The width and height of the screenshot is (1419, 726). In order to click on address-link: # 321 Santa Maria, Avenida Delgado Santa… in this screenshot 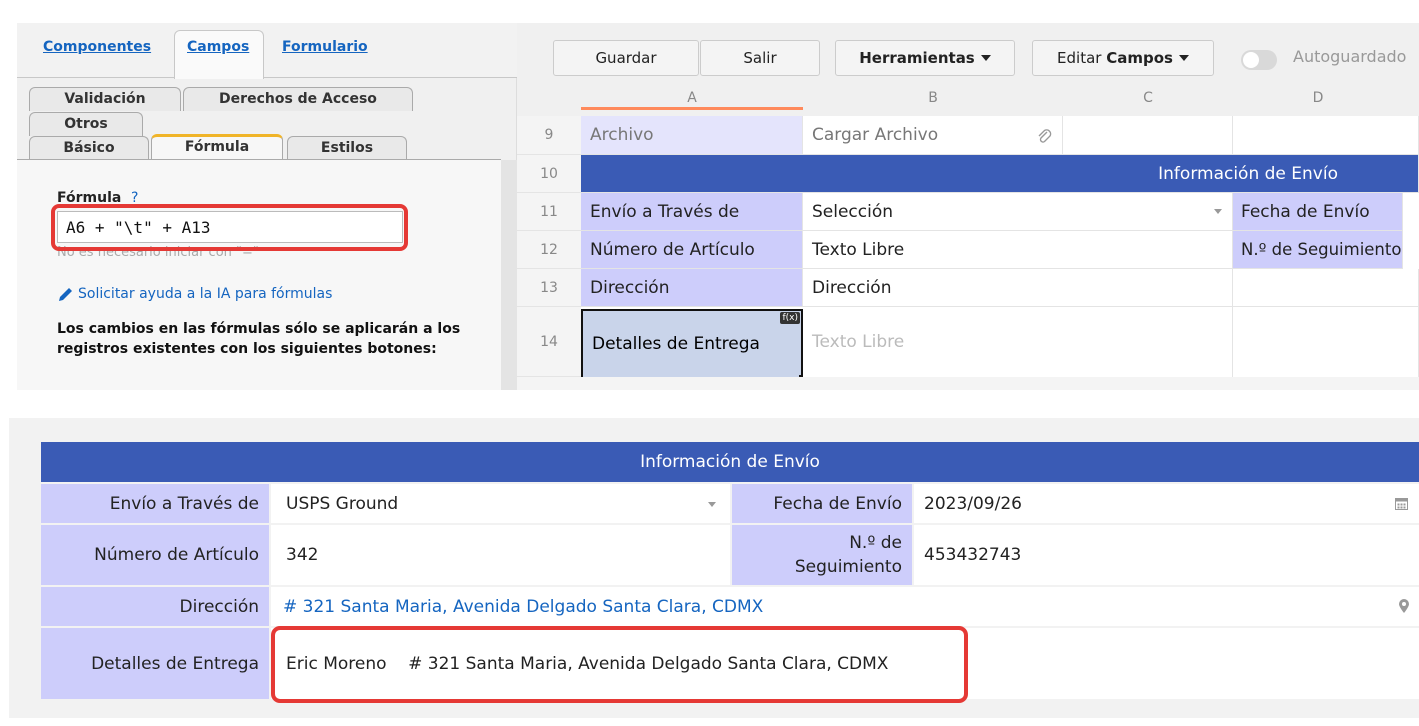, I will do `click(845, 606)`.